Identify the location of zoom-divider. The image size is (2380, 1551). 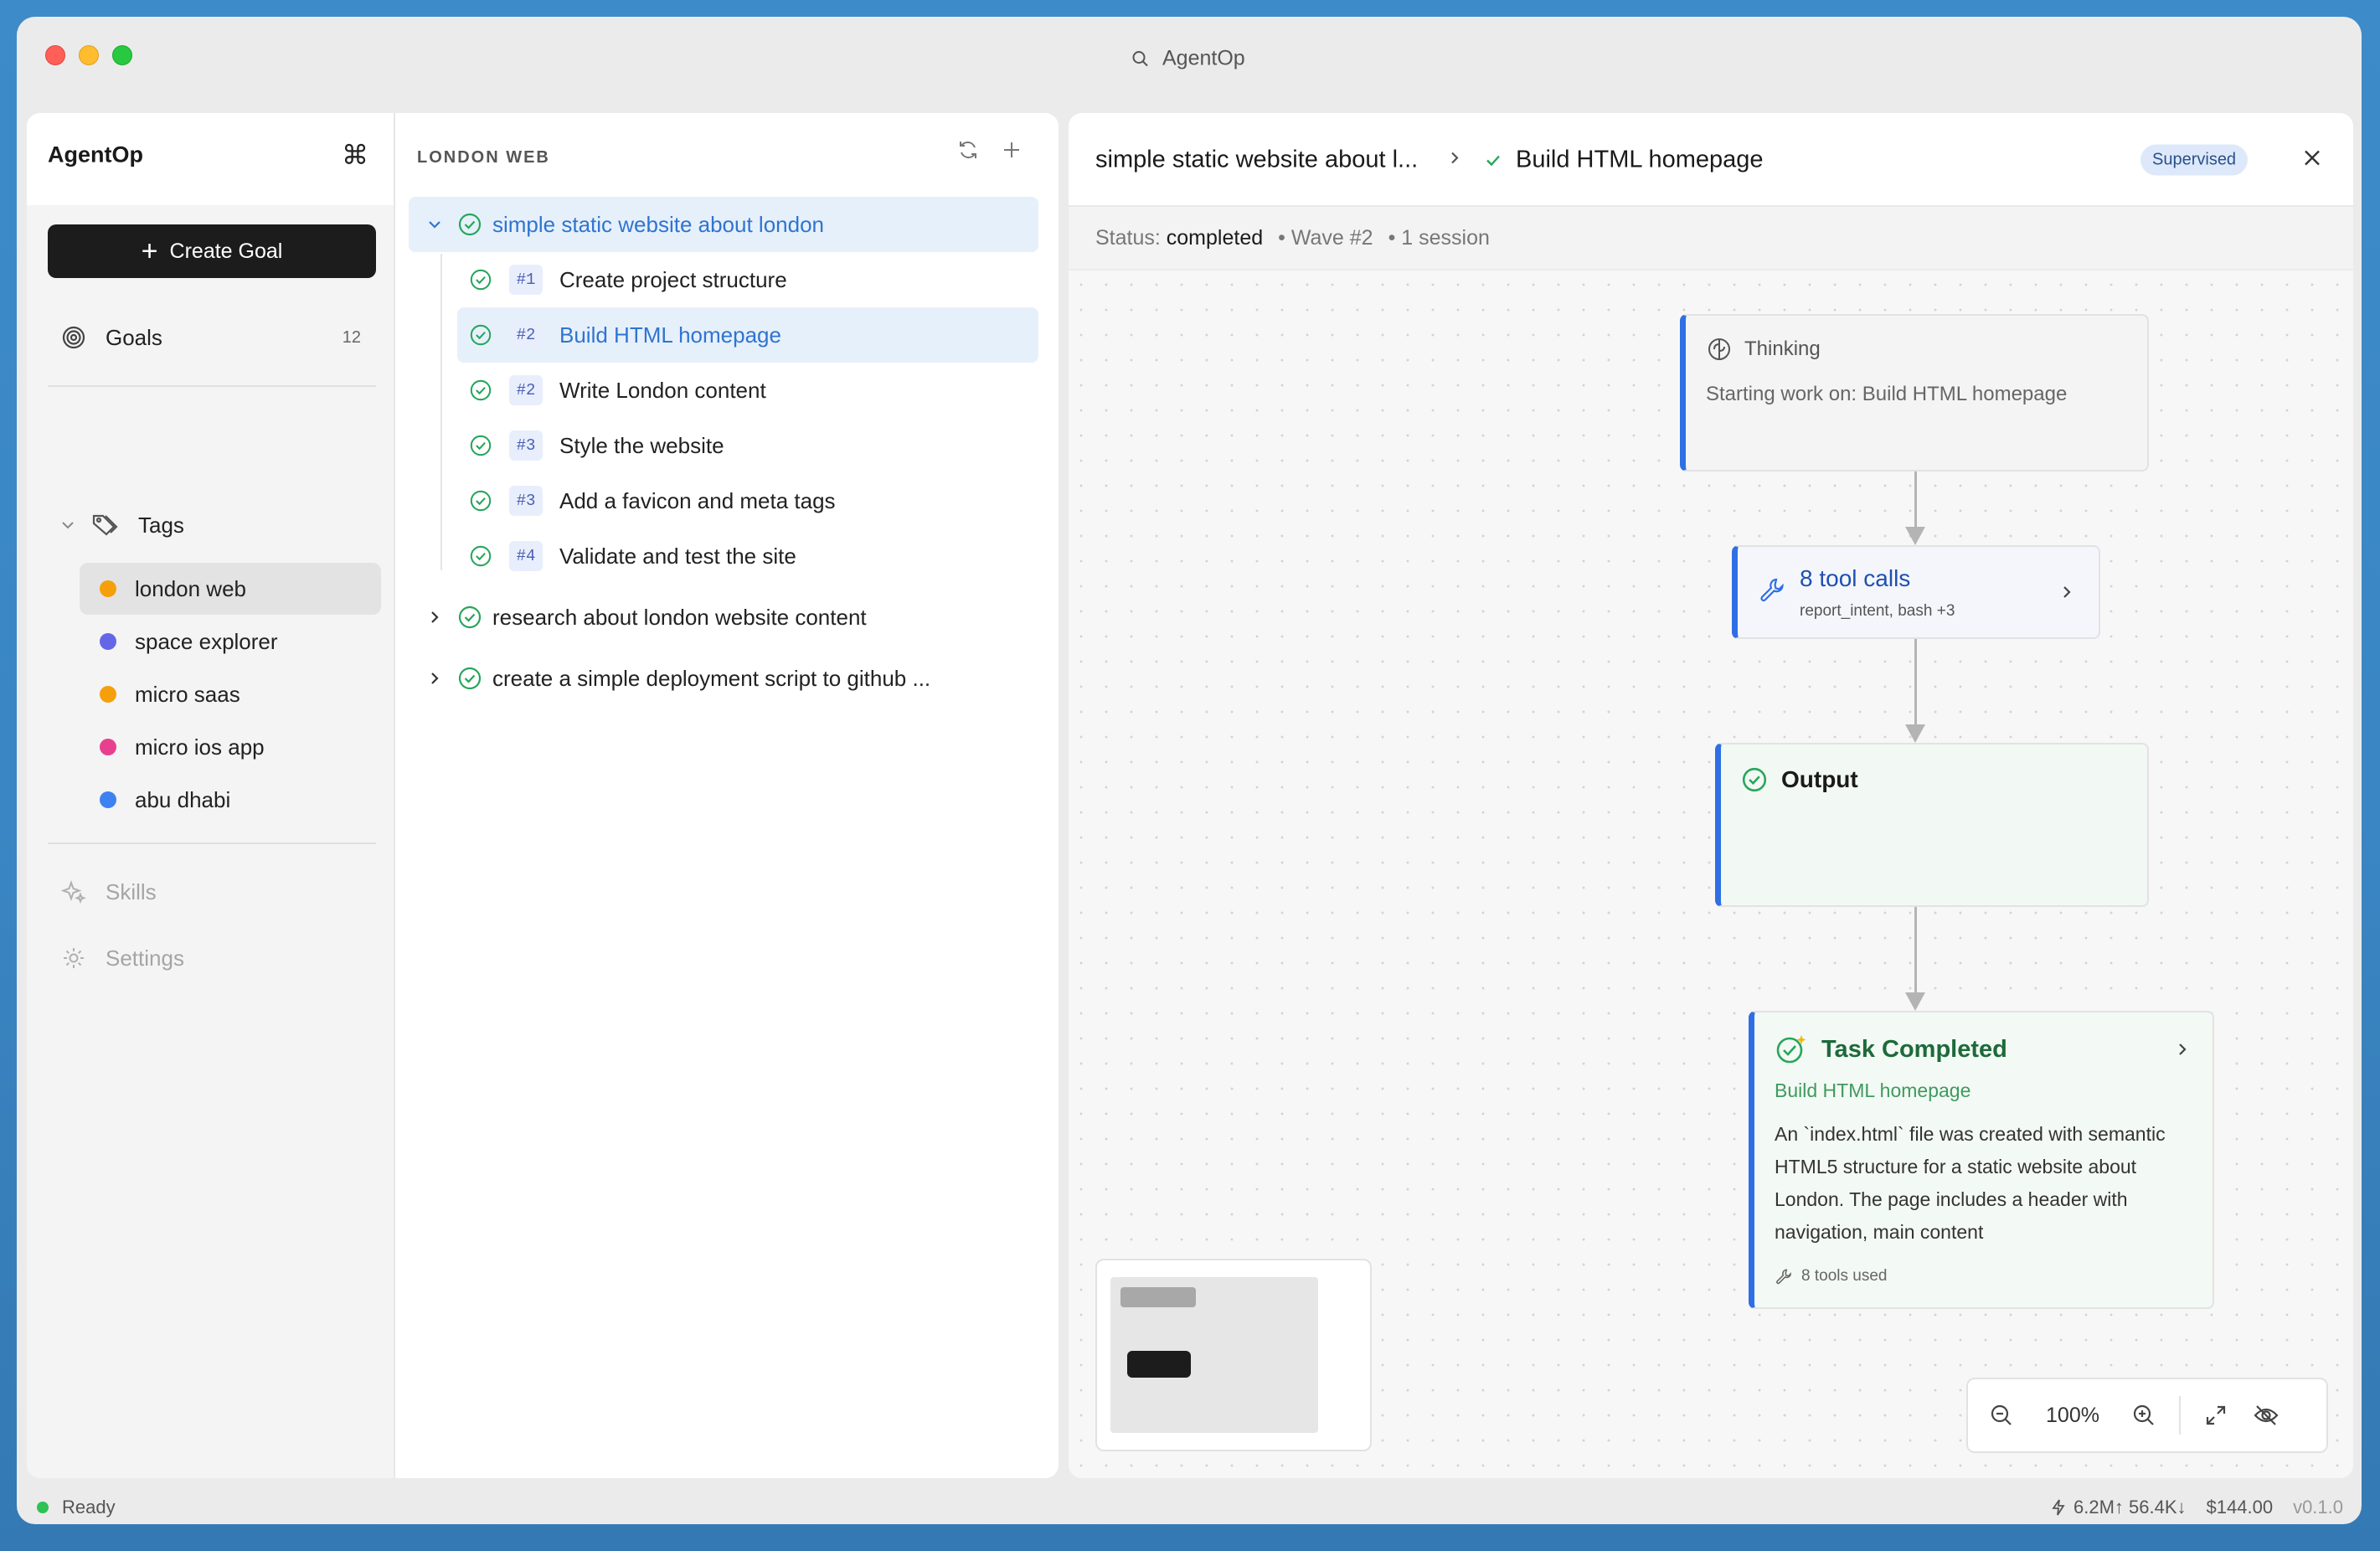
(2180, 1415).